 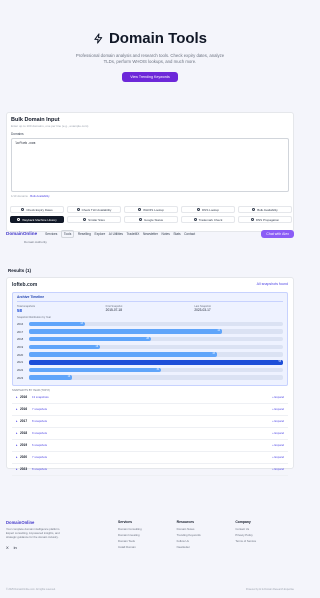 I want to click on bar-year: 2023, so click(x=20, y=377).